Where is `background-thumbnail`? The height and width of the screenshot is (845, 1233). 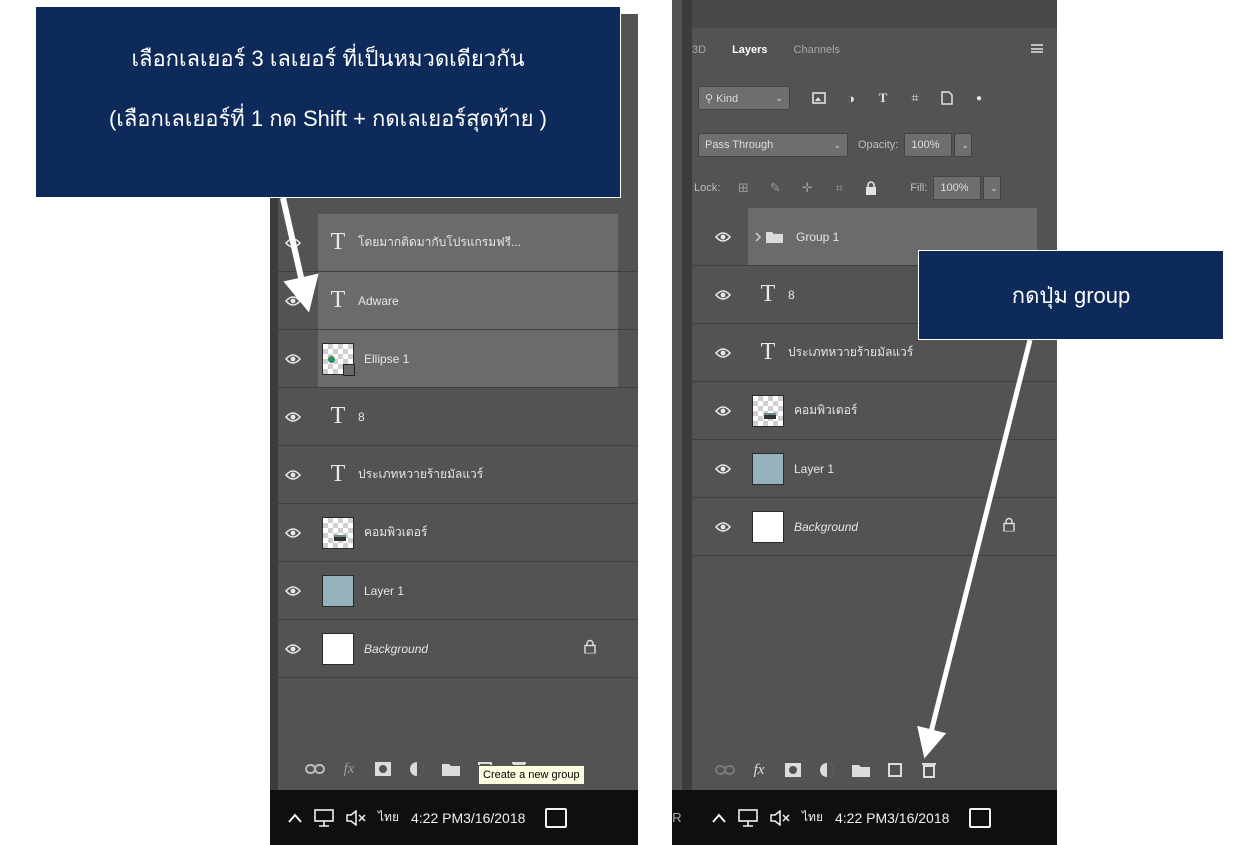
background-thumbnail is located at coordinates (338, 648).